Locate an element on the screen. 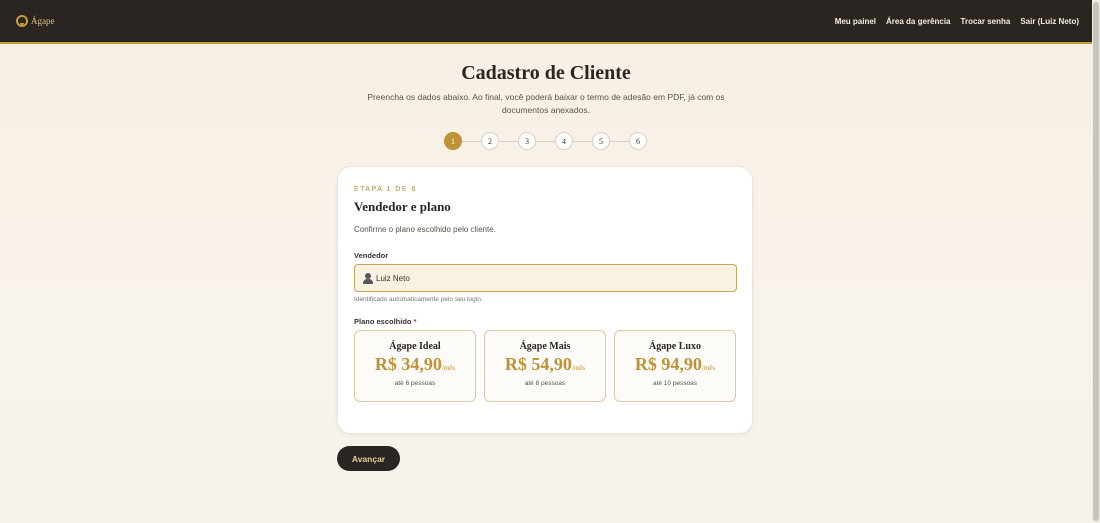  step-1: 1 is located at coordinates (453, 141).